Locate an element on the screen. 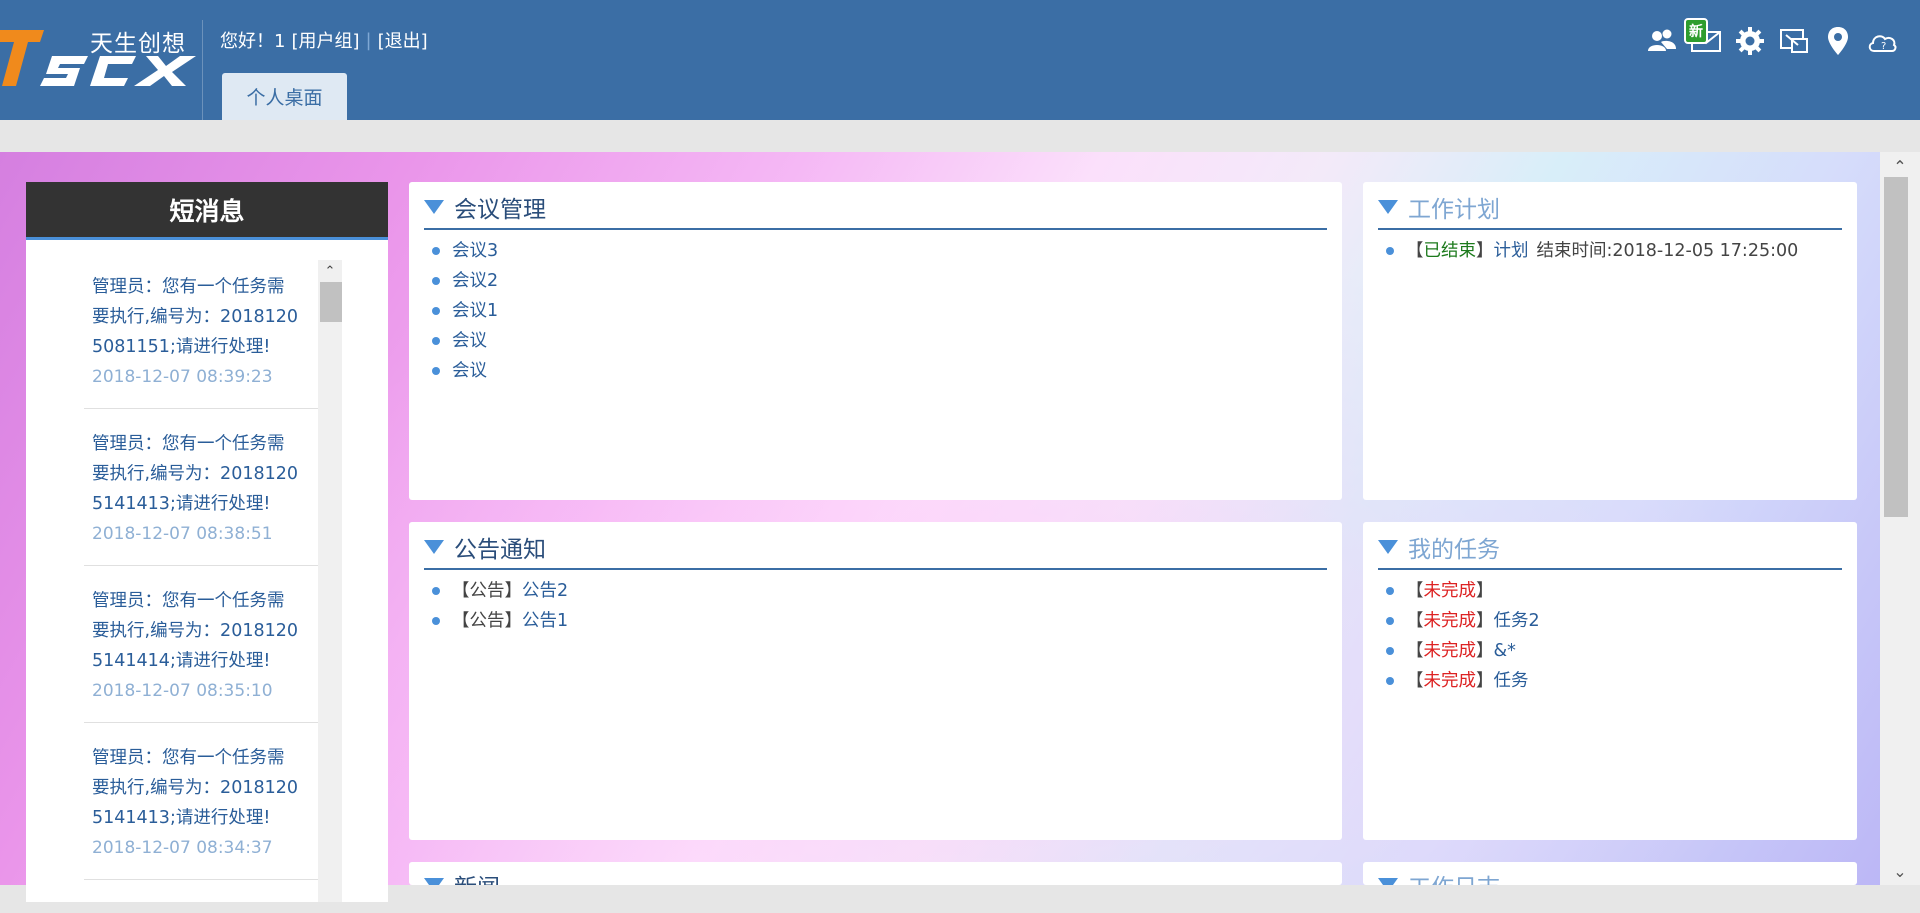  header-toolbar: 新 ? is located at coordinates (1772, 39).